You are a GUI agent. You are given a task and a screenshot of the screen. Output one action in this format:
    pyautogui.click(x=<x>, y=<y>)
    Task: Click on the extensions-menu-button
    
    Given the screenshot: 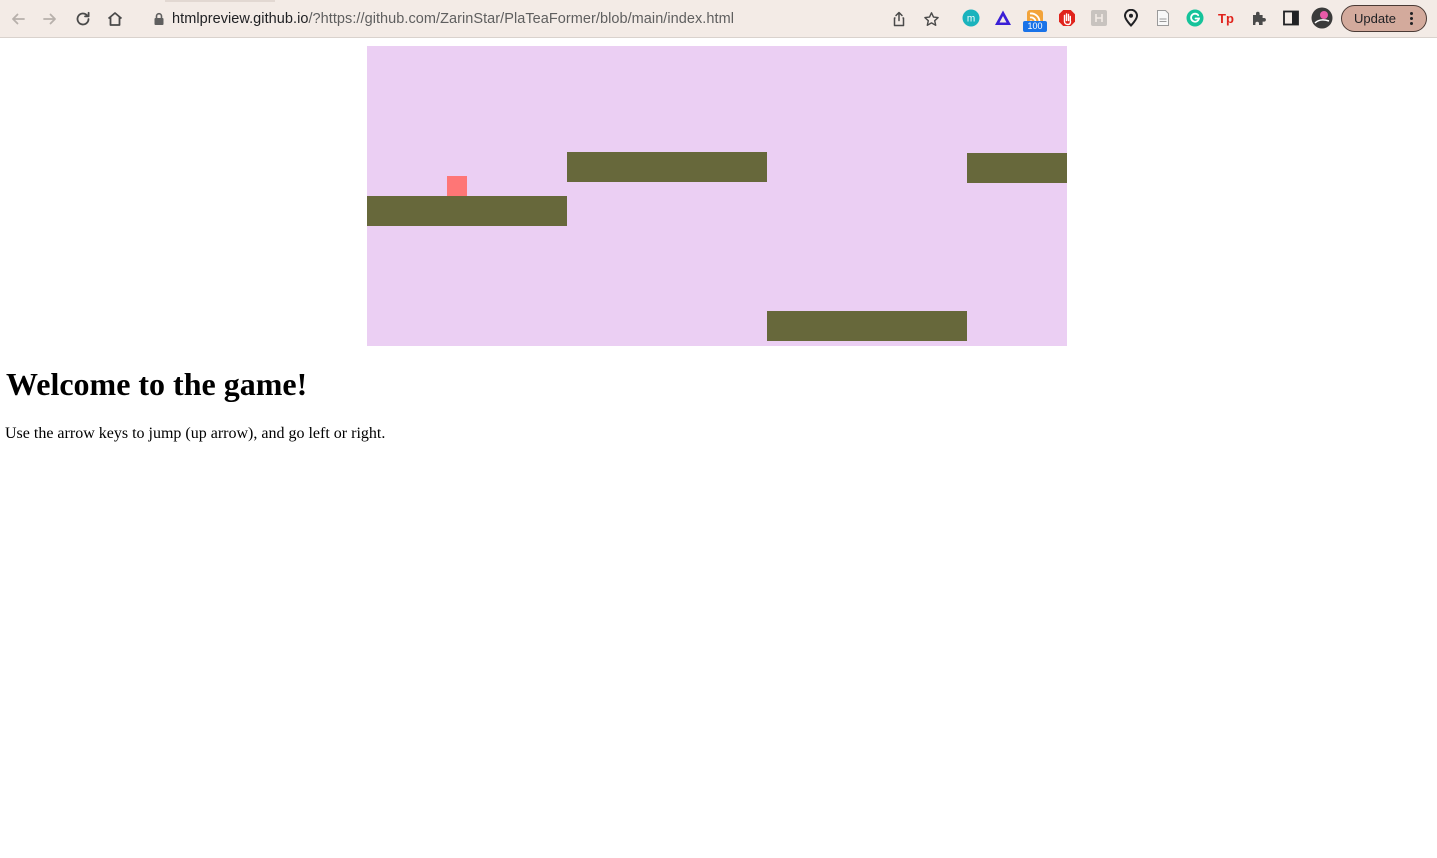 What is the action you would take?
    pyautogui.click(x=1259, y=18)
    